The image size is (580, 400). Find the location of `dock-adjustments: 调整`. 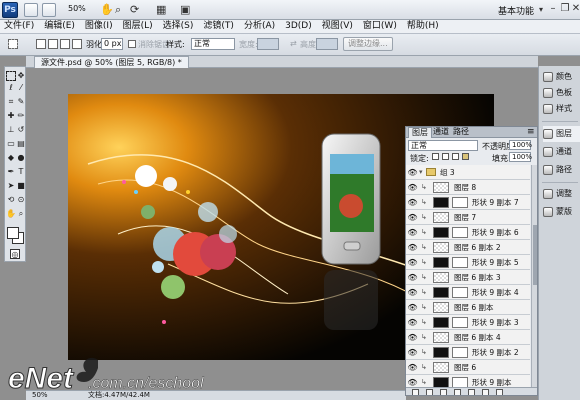

dock-adjustments: 调整 is located at coordinates (561, 194).